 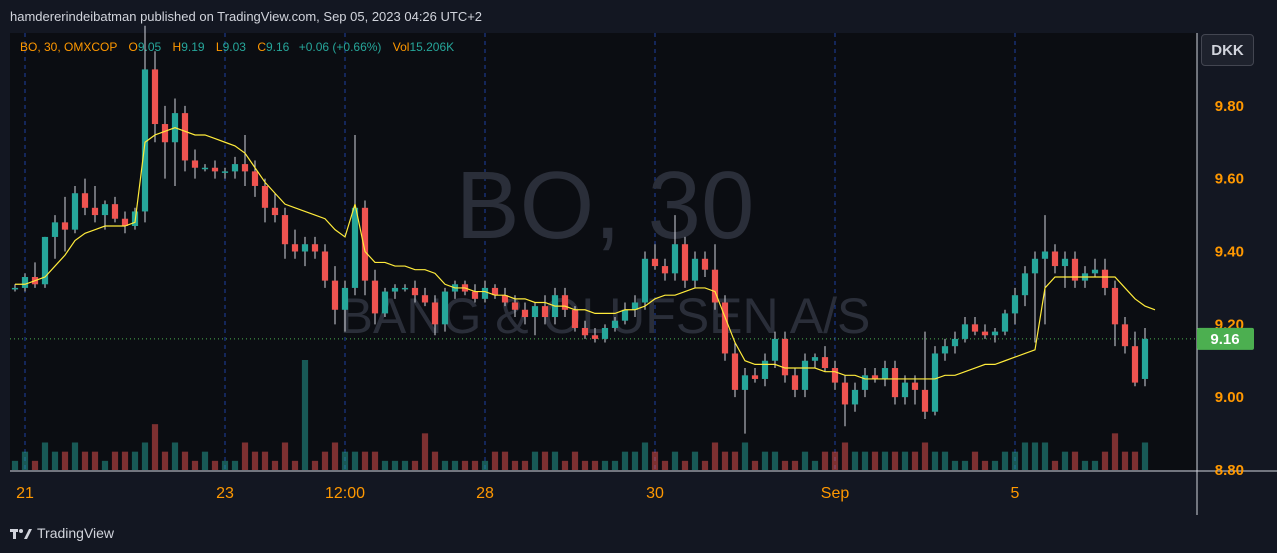 What do you see at coordinates (1229, 470) in the screenshot?
I see `price-tick-label: 8.80` at bounding box center [1229, 470].